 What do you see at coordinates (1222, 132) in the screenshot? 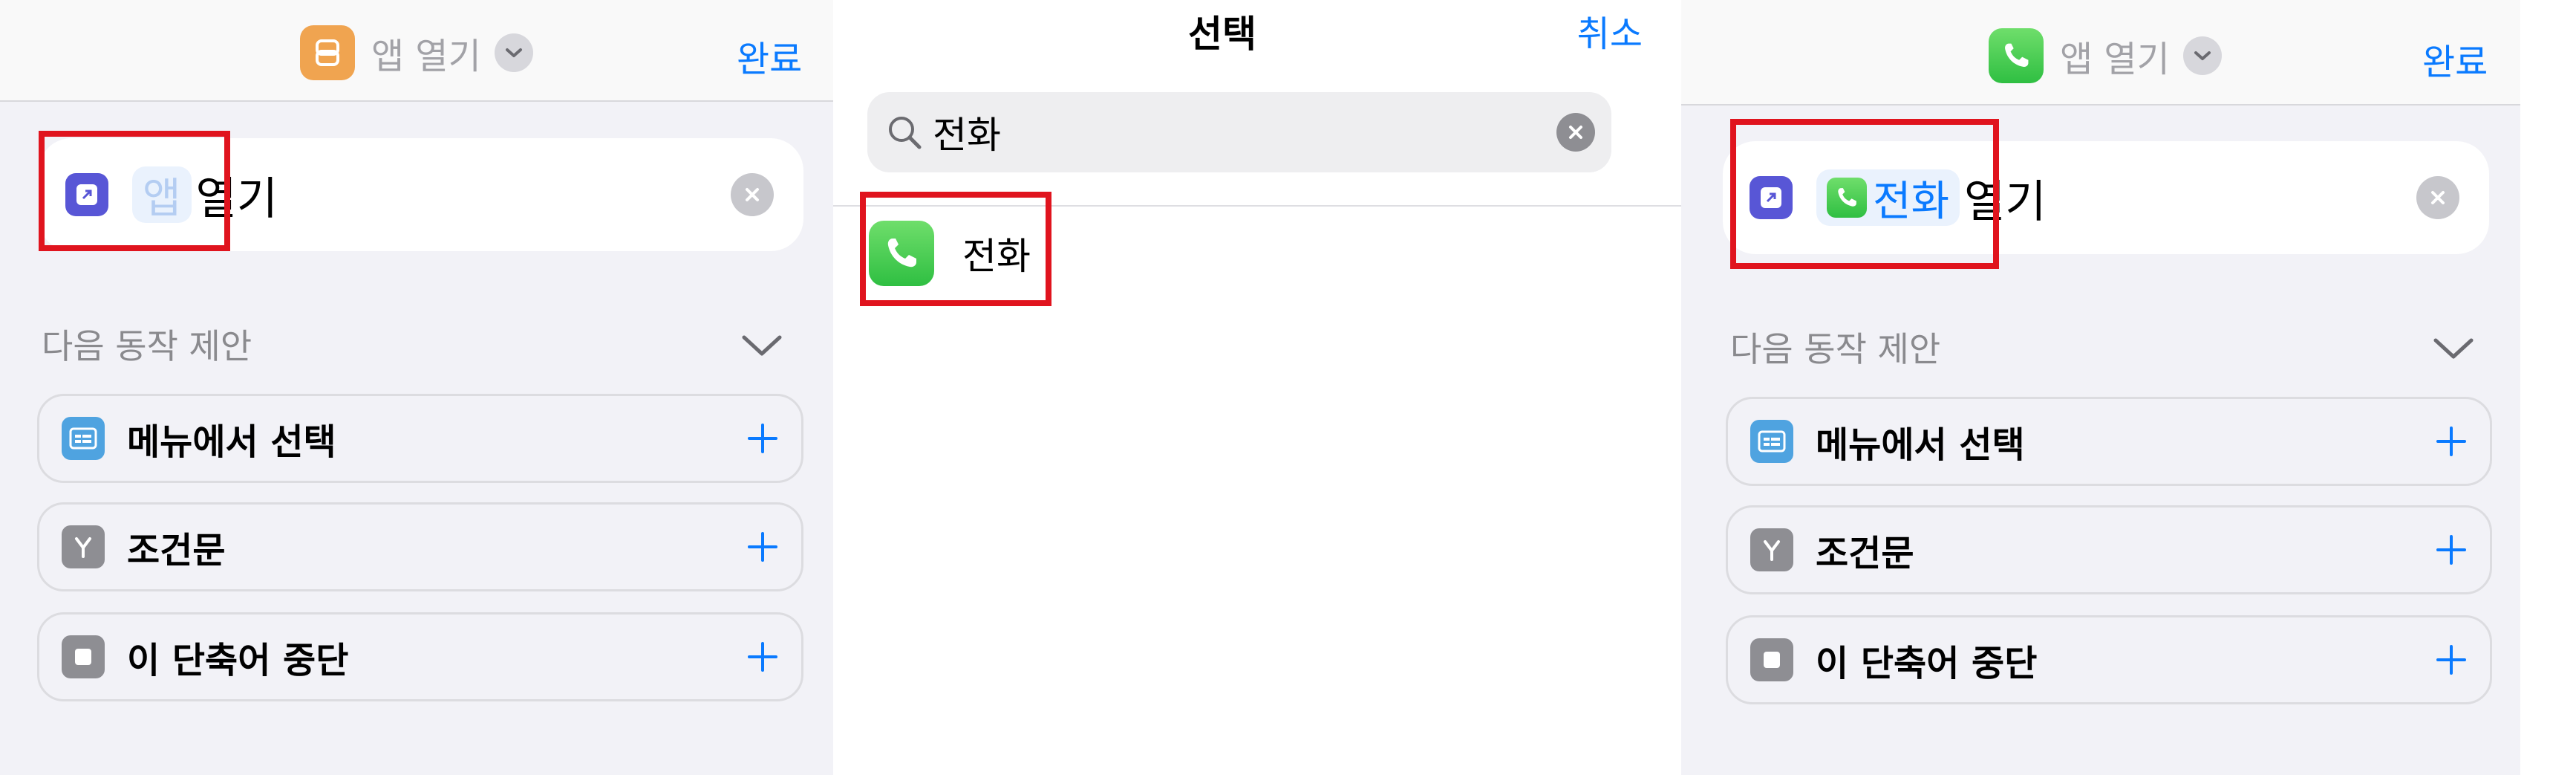
I see `search-input` at bounding box center [1222, 132].